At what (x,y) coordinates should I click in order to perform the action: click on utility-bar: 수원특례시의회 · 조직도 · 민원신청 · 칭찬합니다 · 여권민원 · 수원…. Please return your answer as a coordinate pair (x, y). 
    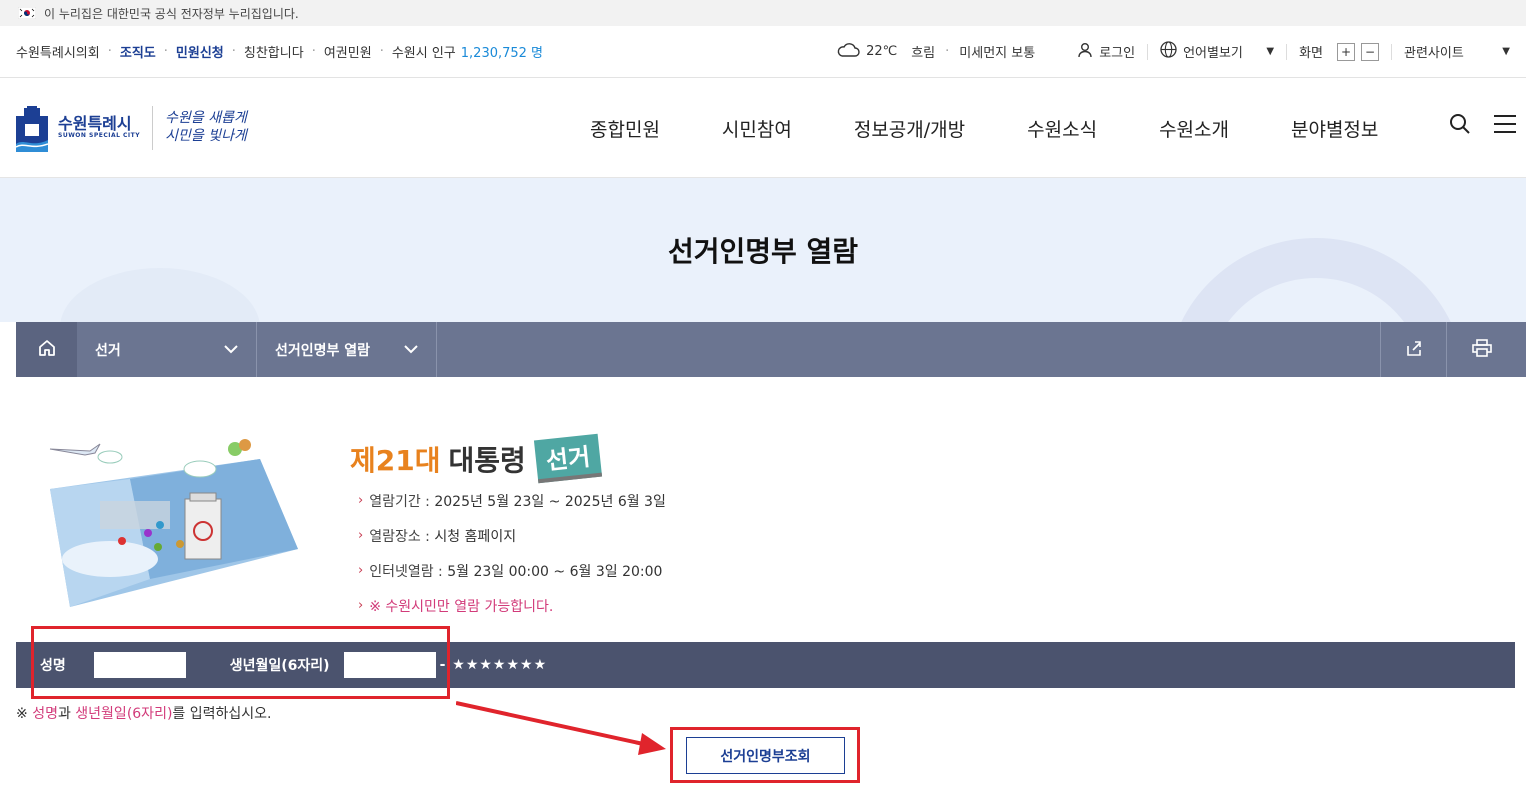
    Looking at the image, I should click on (763, 52).